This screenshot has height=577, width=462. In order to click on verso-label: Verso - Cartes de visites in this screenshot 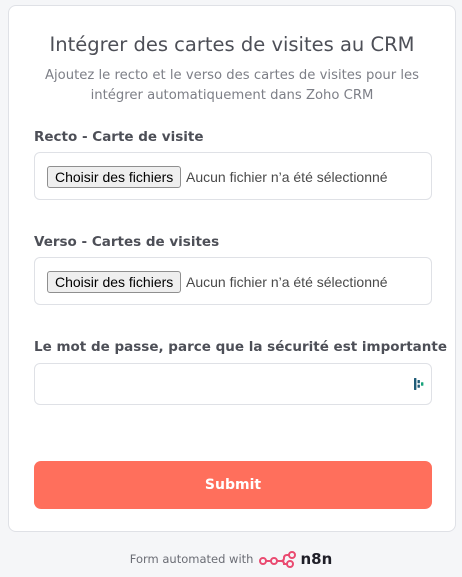, I will do `click(127, 242)`.